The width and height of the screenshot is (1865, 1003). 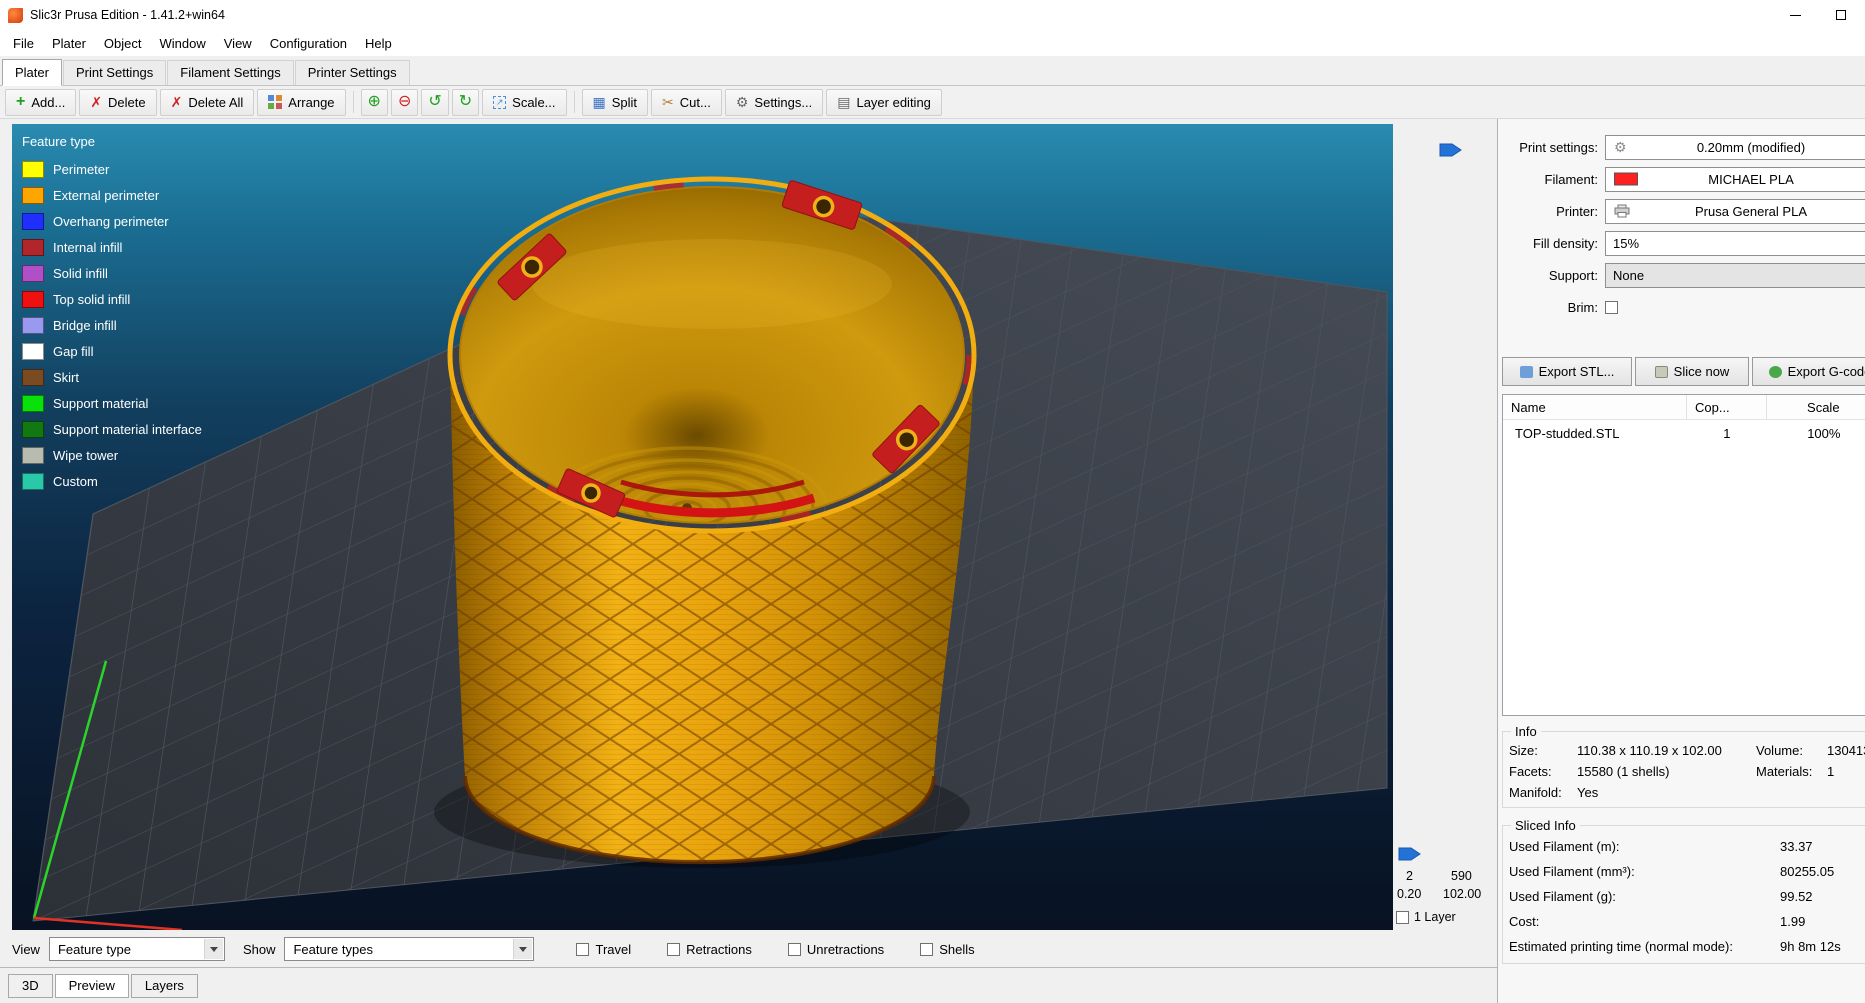 I want to click on legend-item-custom: Custom, so click(x=112, y=481).